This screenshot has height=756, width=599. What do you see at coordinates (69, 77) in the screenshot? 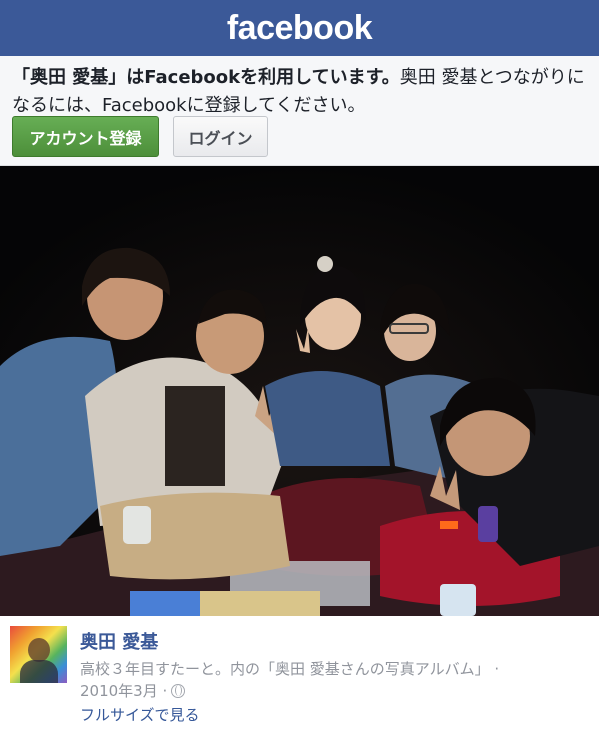
I see `quoted-name: 「奥田 愛基」` at bounding box center [69, 77].